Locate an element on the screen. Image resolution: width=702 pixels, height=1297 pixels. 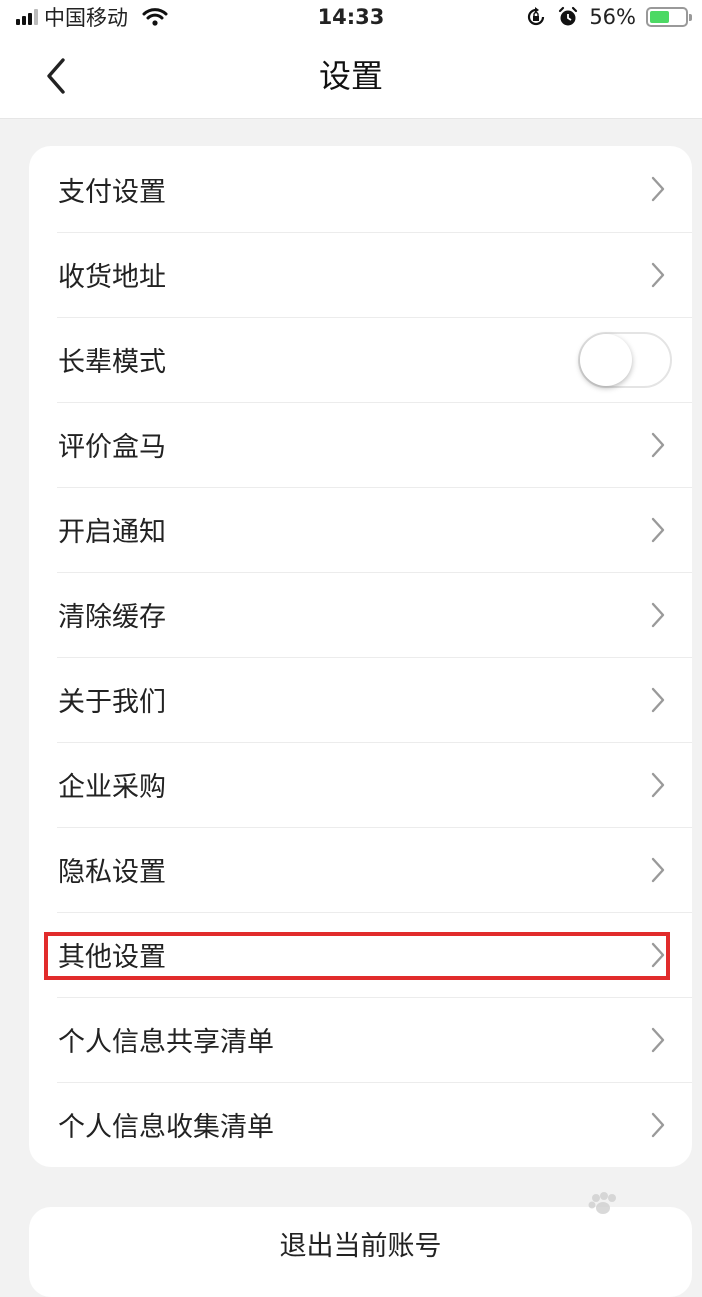
battery-icon is located at coordinates (669, 17).